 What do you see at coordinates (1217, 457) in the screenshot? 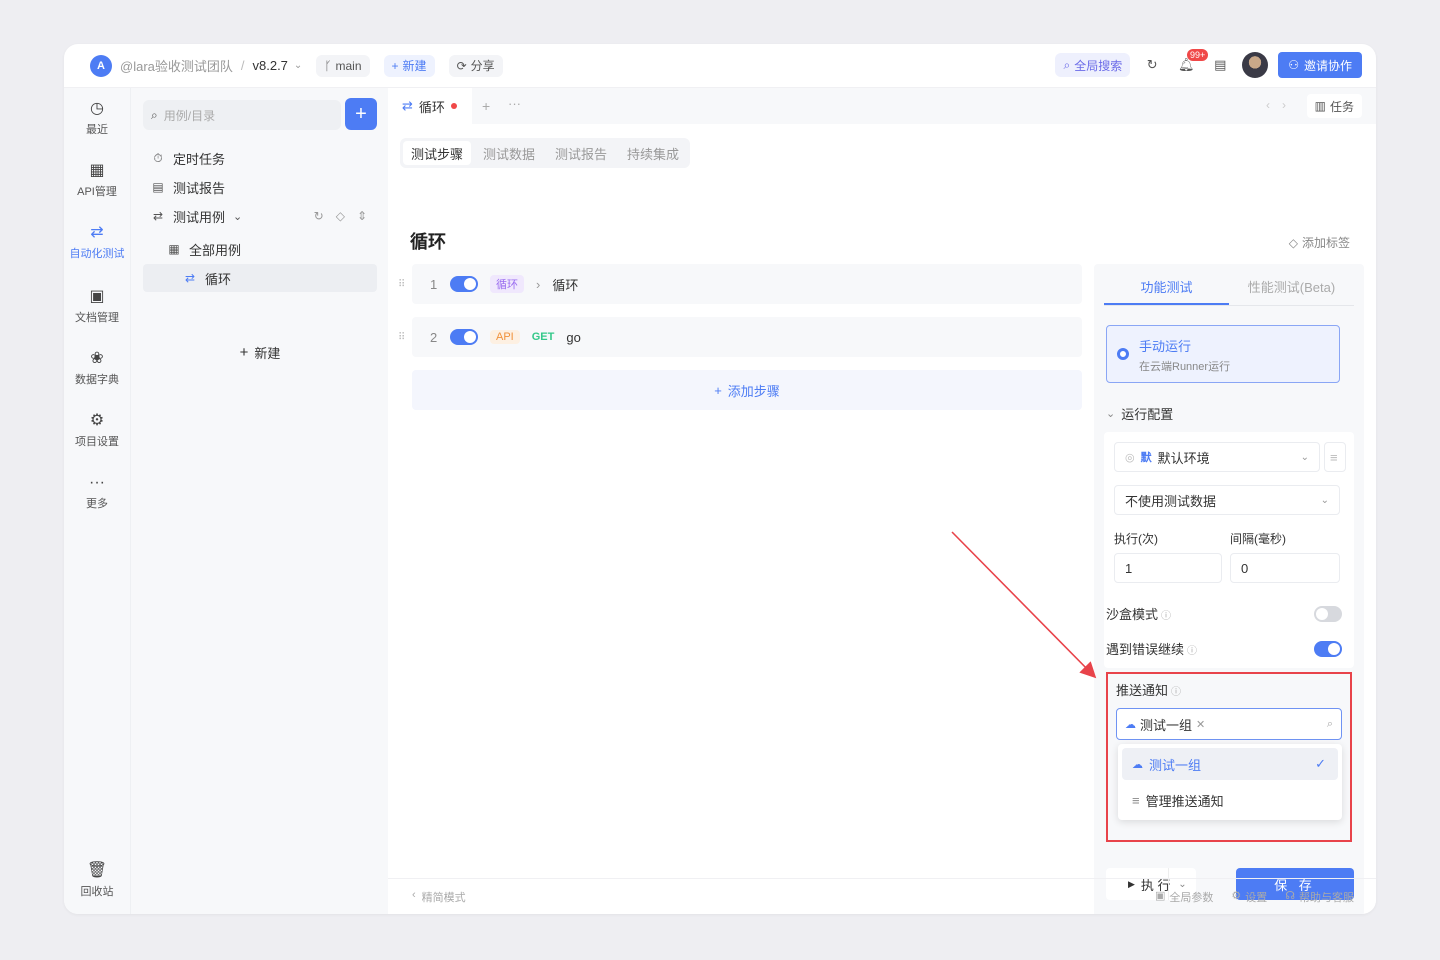
I see `environment-select: ◎ 默 默认环境 ⌄` at bounding box center [1217, 457].